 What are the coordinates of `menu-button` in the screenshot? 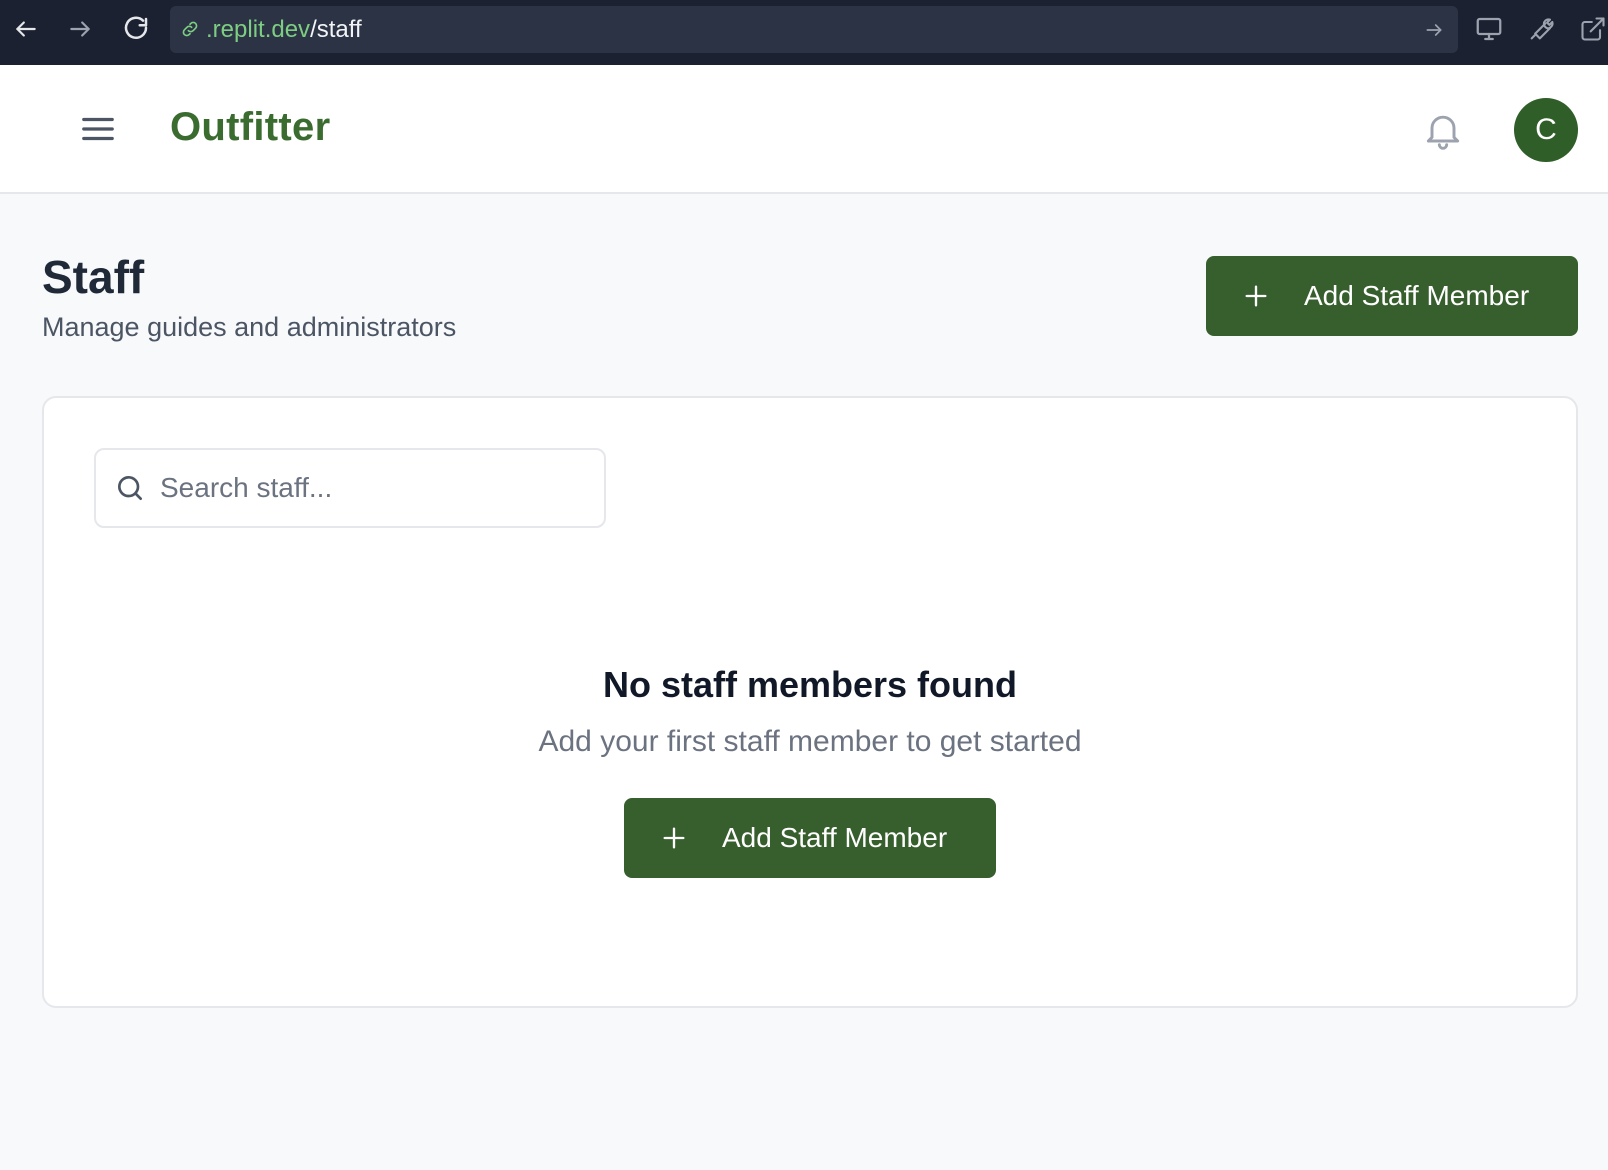 It's located at (98, 129).